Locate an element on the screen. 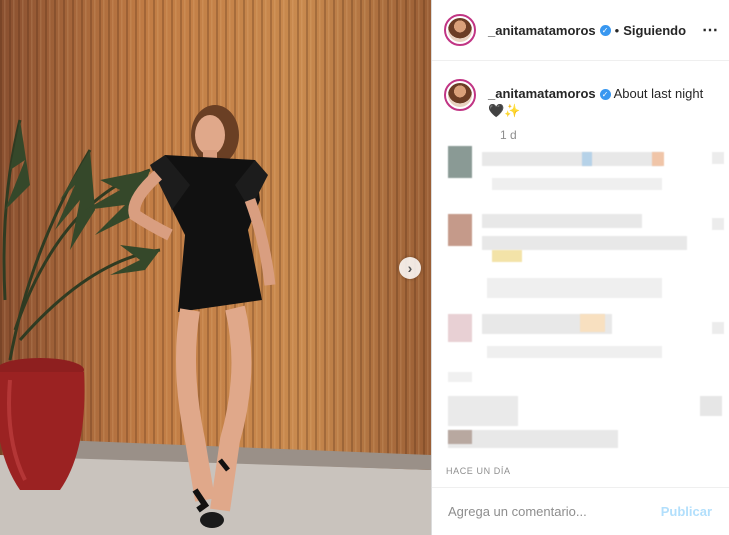 This screenshot has height=535, width=729. post-header: _anitamatamoros ✓ • Siguiendo ⋯ is located at coordinates (580, 30).